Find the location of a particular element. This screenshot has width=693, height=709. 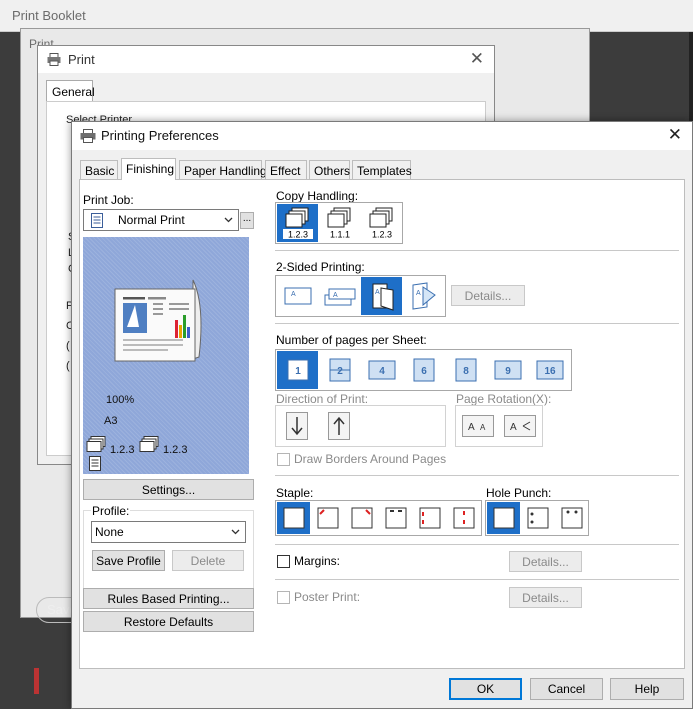

rotation-rotated-option: A is located at coordinates (520, 426).